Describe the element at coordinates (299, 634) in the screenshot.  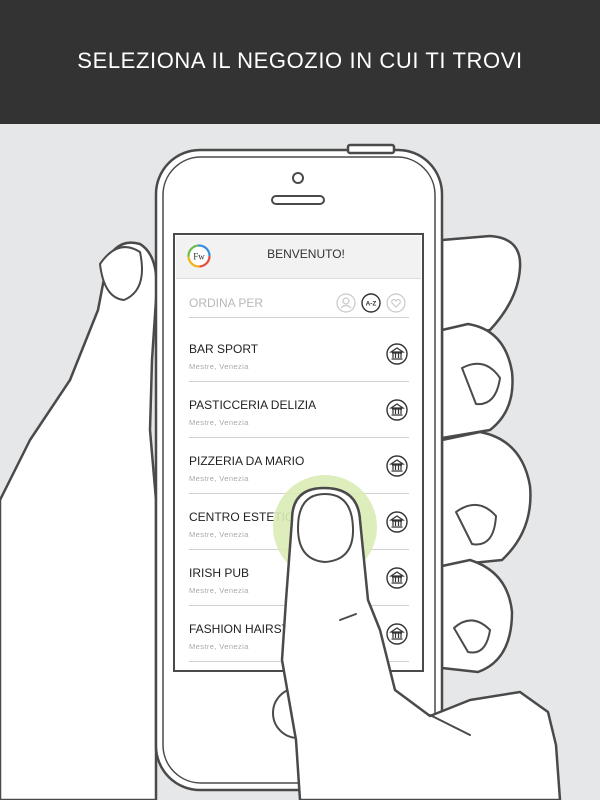
I see `store-list-item: FASHION HAIRST Mestre, Venezia` at that location.